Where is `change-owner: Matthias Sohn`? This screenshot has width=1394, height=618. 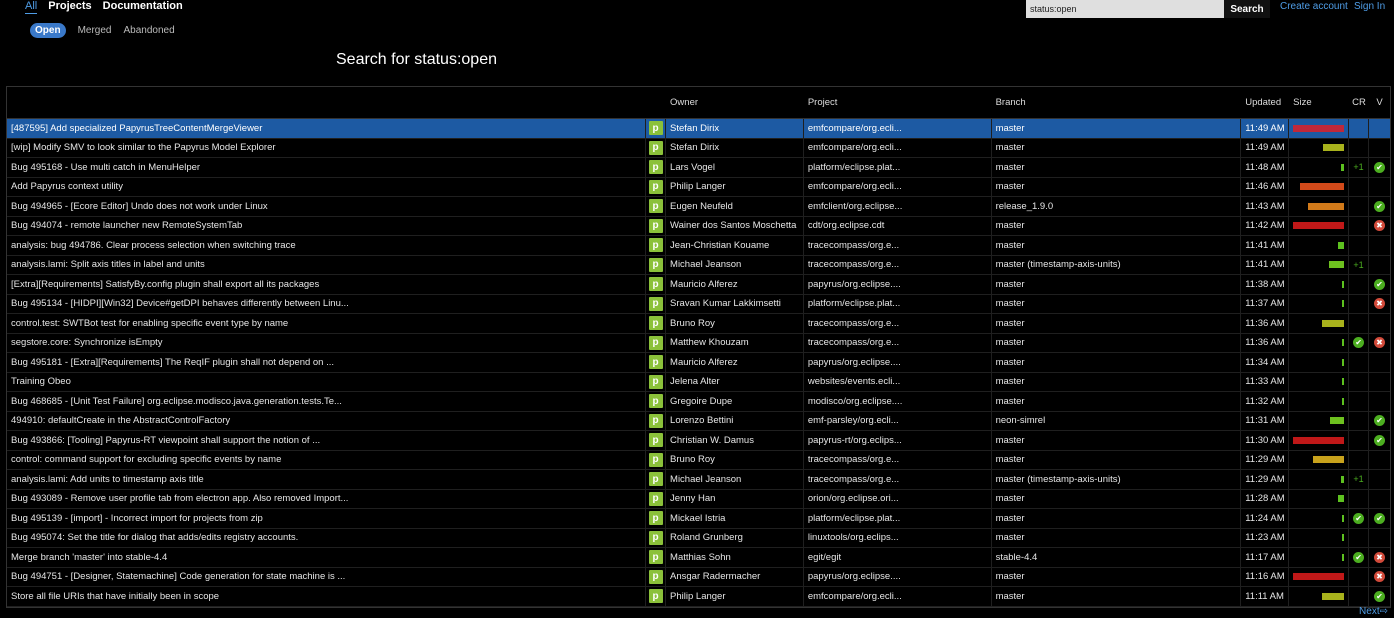 change-owner: Matthias Sohn is located at coordinates (735, 557).